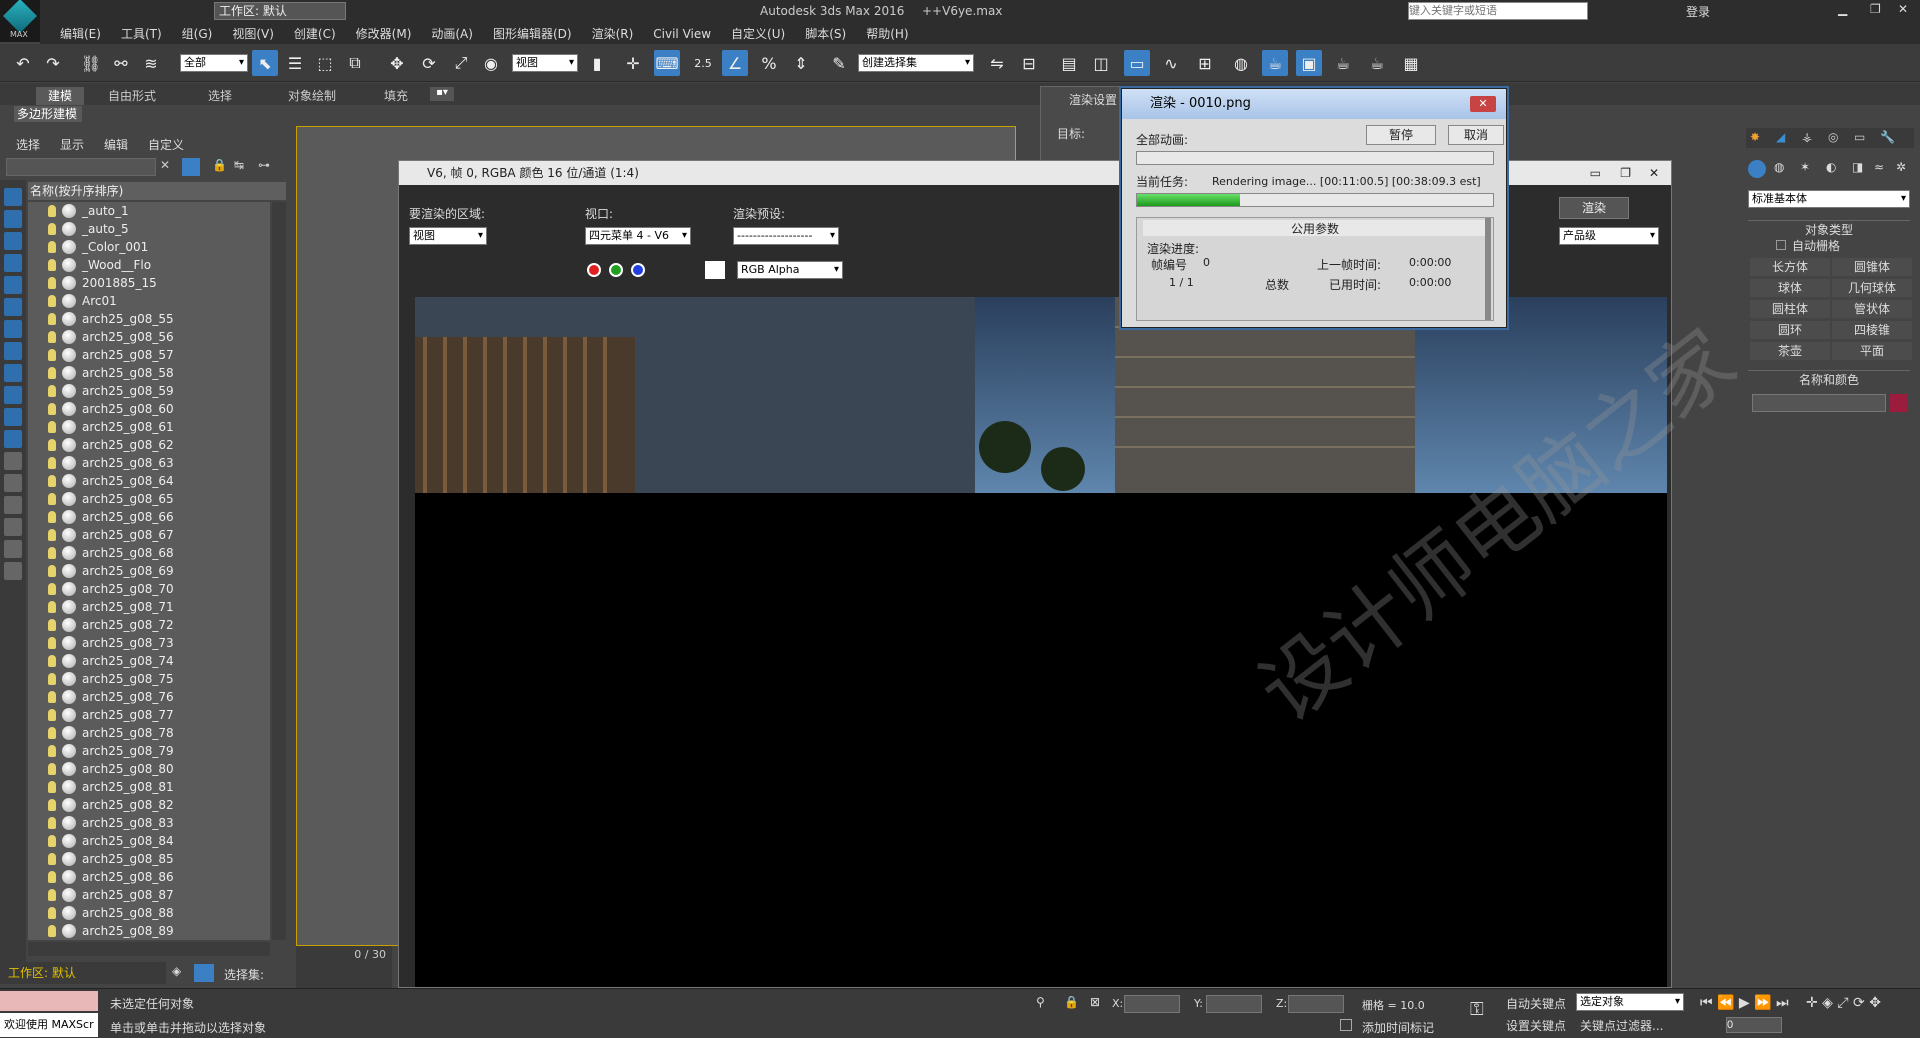 The width and height of the screenshot is (1920, 1038). Describe the element at coordinates (149, 355) in the screenshot. I see `list-item: arch25_g08_57` at that location.